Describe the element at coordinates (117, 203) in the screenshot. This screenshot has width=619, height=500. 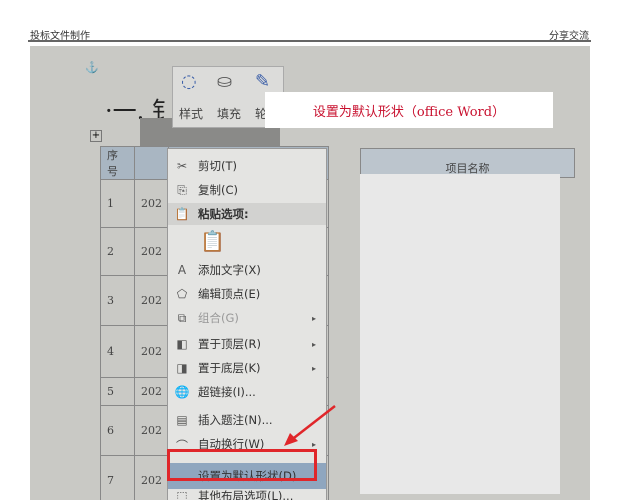
I see `row-index: 1` at that location.